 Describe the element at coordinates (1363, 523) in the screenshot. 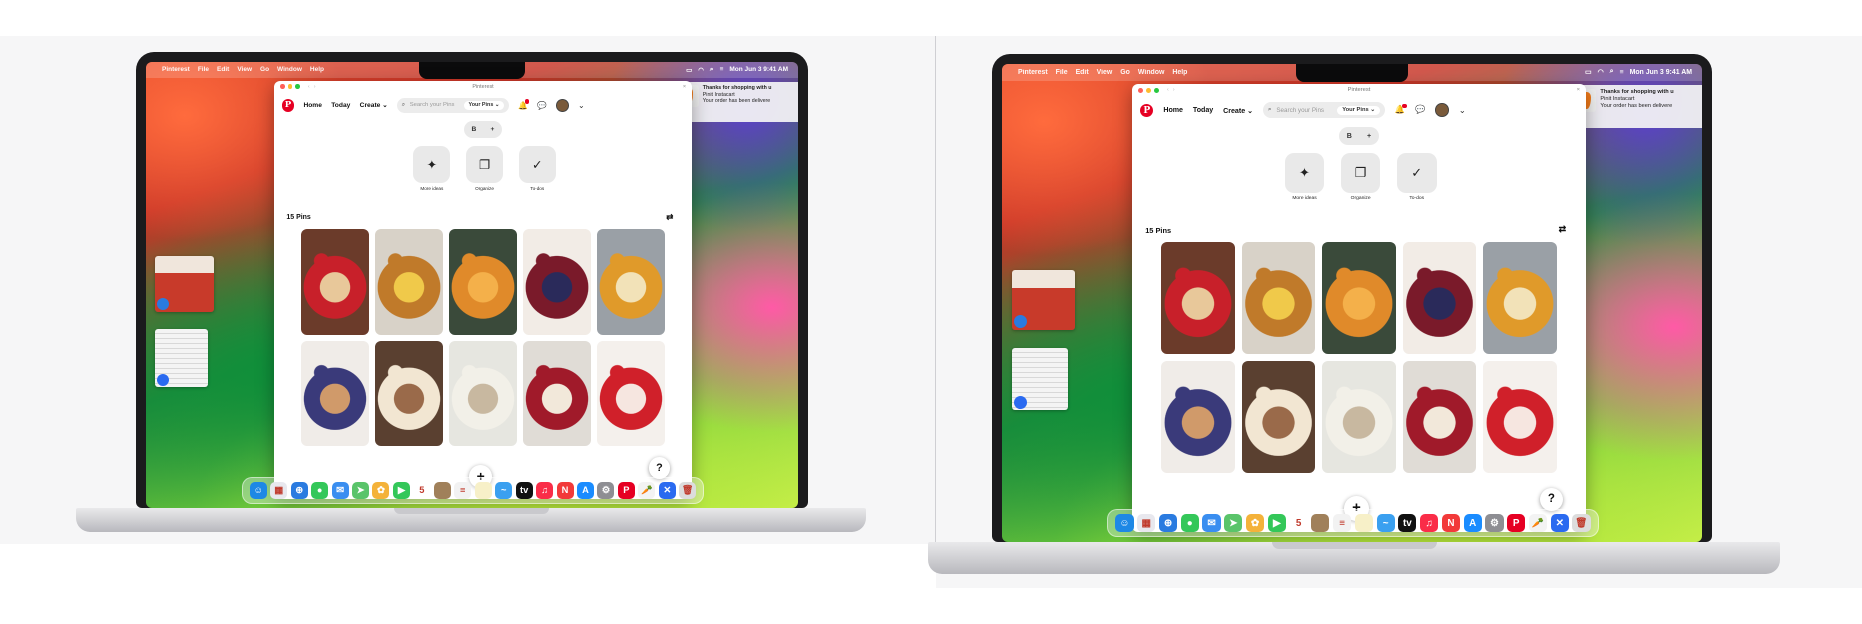

I see `dock-notes-icon` at that location.